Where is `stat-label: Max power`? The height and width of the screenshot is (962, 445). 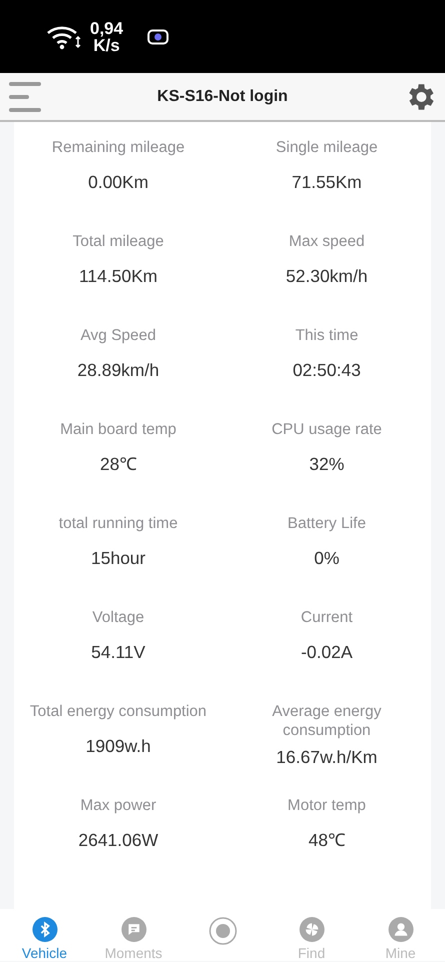 stat-label: Max power is located at coordinates (118, 805).